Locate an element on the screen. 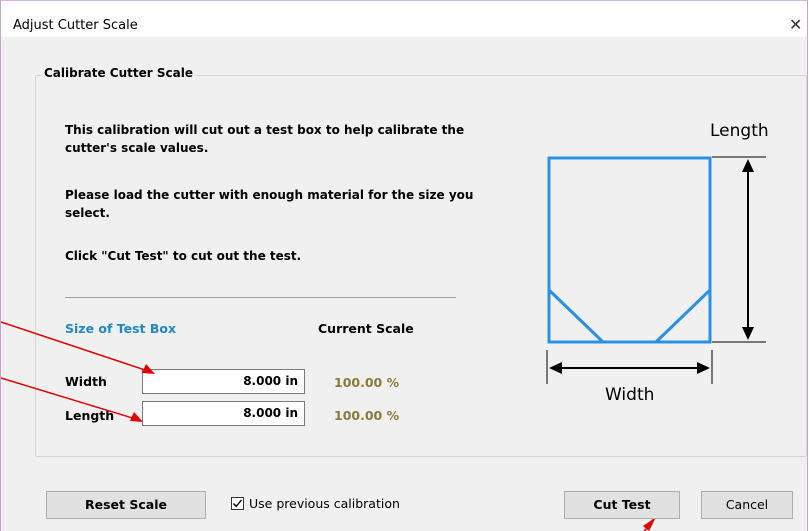  cancel-button: Cancel is located at coordinates (747, 505).